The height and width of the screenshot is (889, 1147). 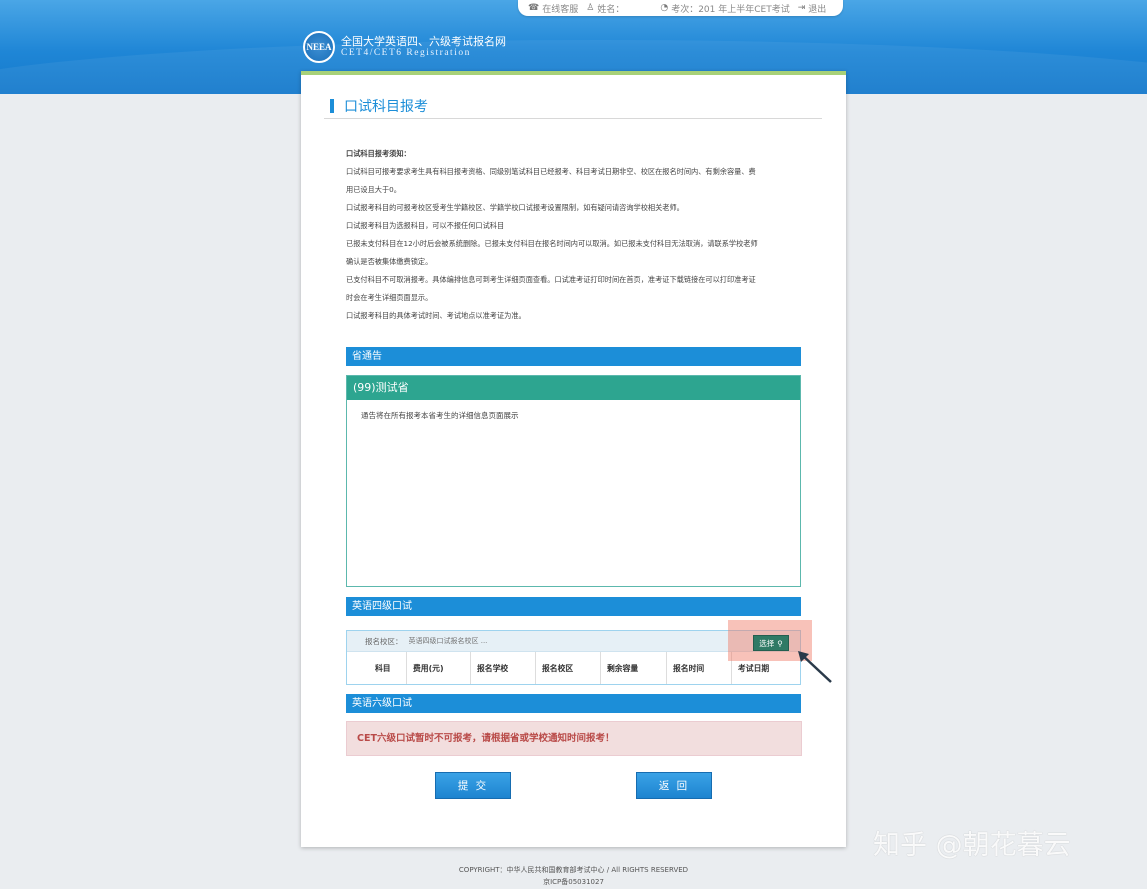 What do you see at coordinates (674, 785) in the screenshot?
I see `back-button: 返 回` at bounding box center [674, 785].